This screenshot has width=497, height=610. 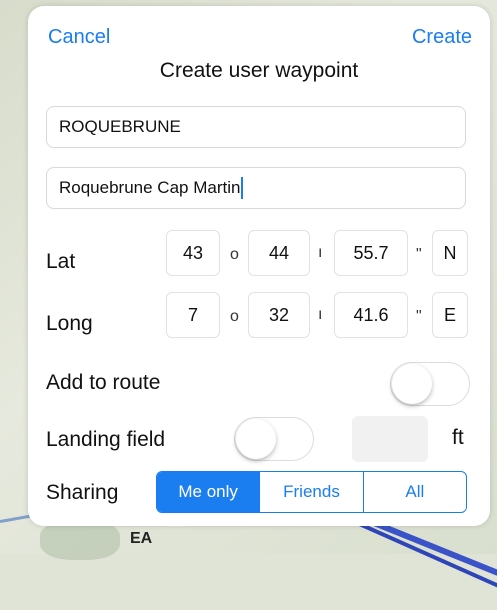 I want to click on lat-minutes-field: 44, so click(x=279, y=253).